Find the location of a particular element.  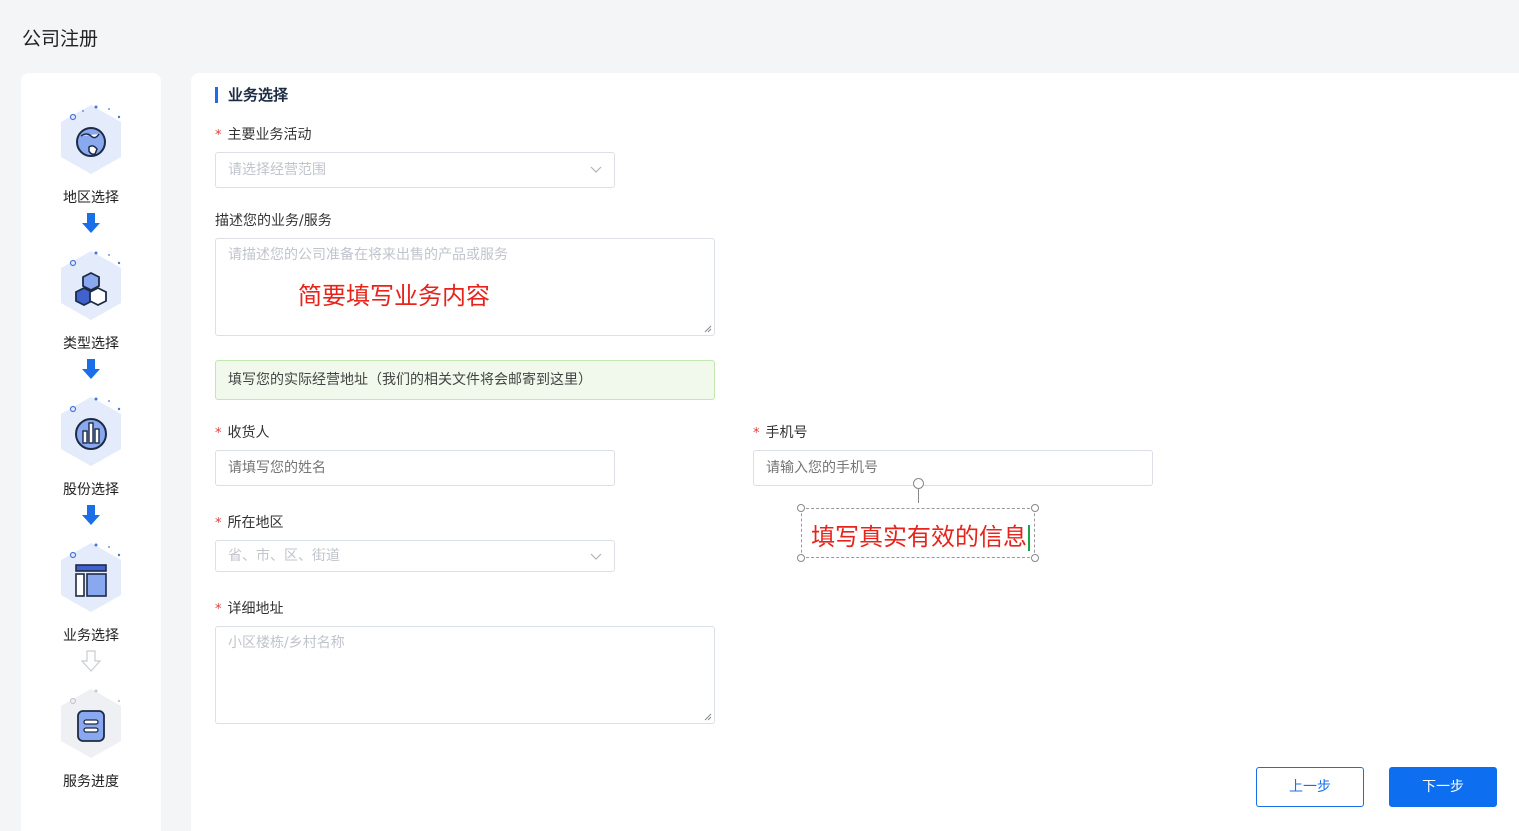

next-step-button: 下一步 is located at coordinates (1443, 787).